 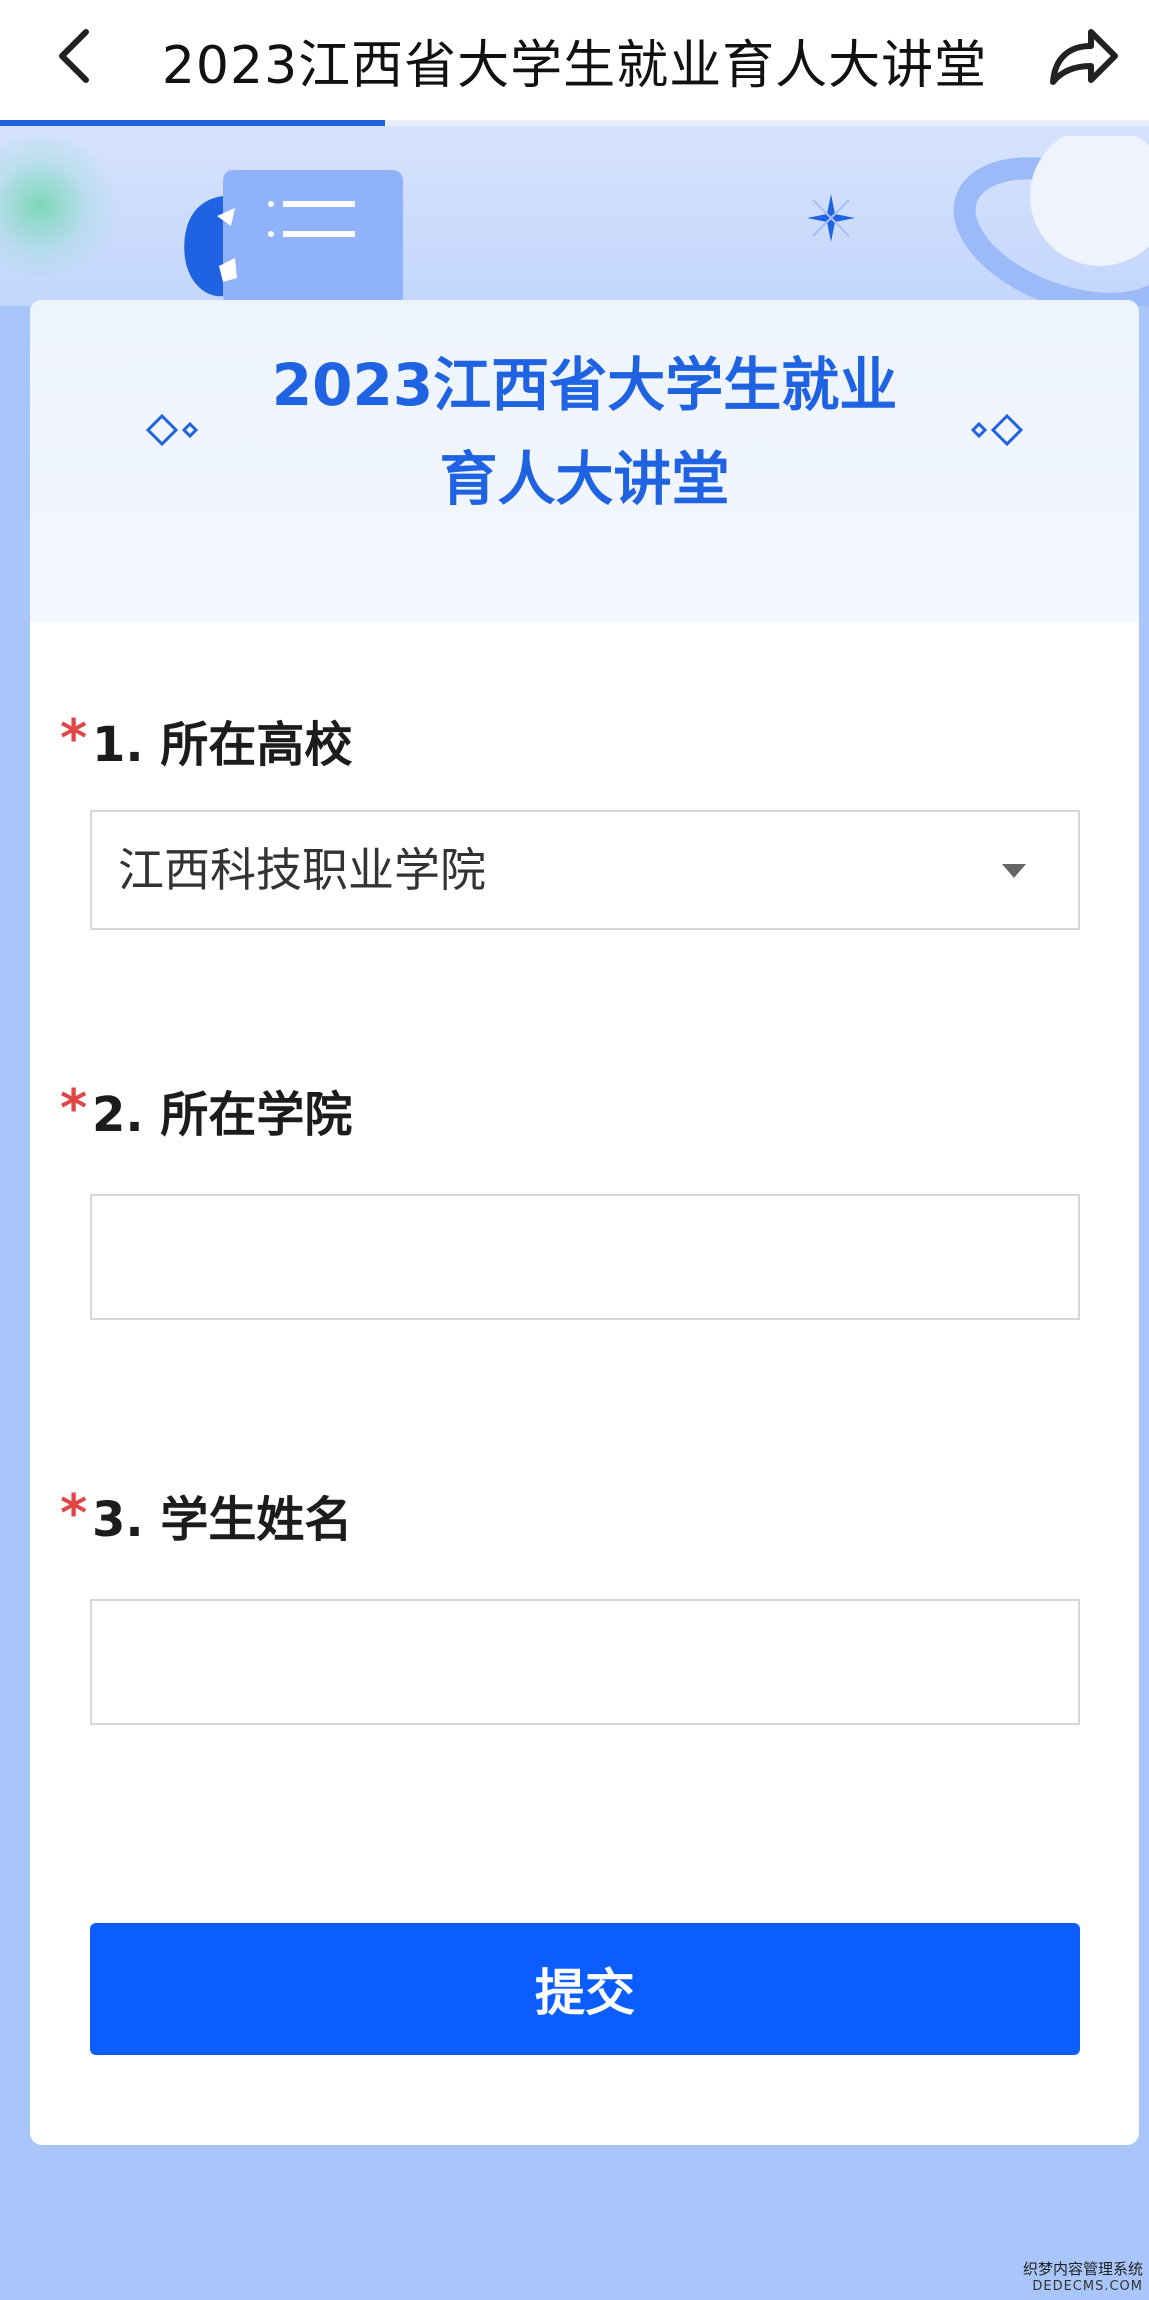 I want to click on school-select-value: 江西科技职业学院, so click(x=302, y=870).